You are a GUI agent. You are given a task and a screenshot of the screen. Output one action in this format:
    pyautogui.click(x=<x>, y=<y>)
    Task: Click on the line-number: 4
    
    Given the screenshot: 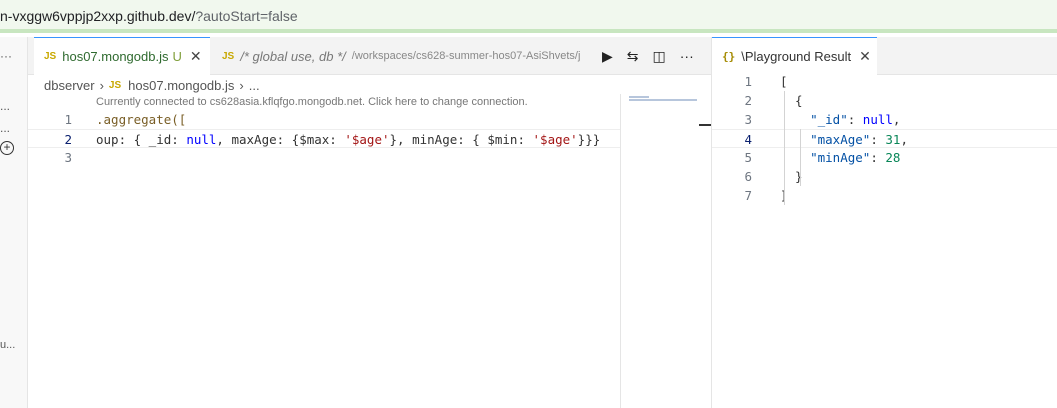 What is the action you would take?
    pyautogui.click(x=748, y=139)
    